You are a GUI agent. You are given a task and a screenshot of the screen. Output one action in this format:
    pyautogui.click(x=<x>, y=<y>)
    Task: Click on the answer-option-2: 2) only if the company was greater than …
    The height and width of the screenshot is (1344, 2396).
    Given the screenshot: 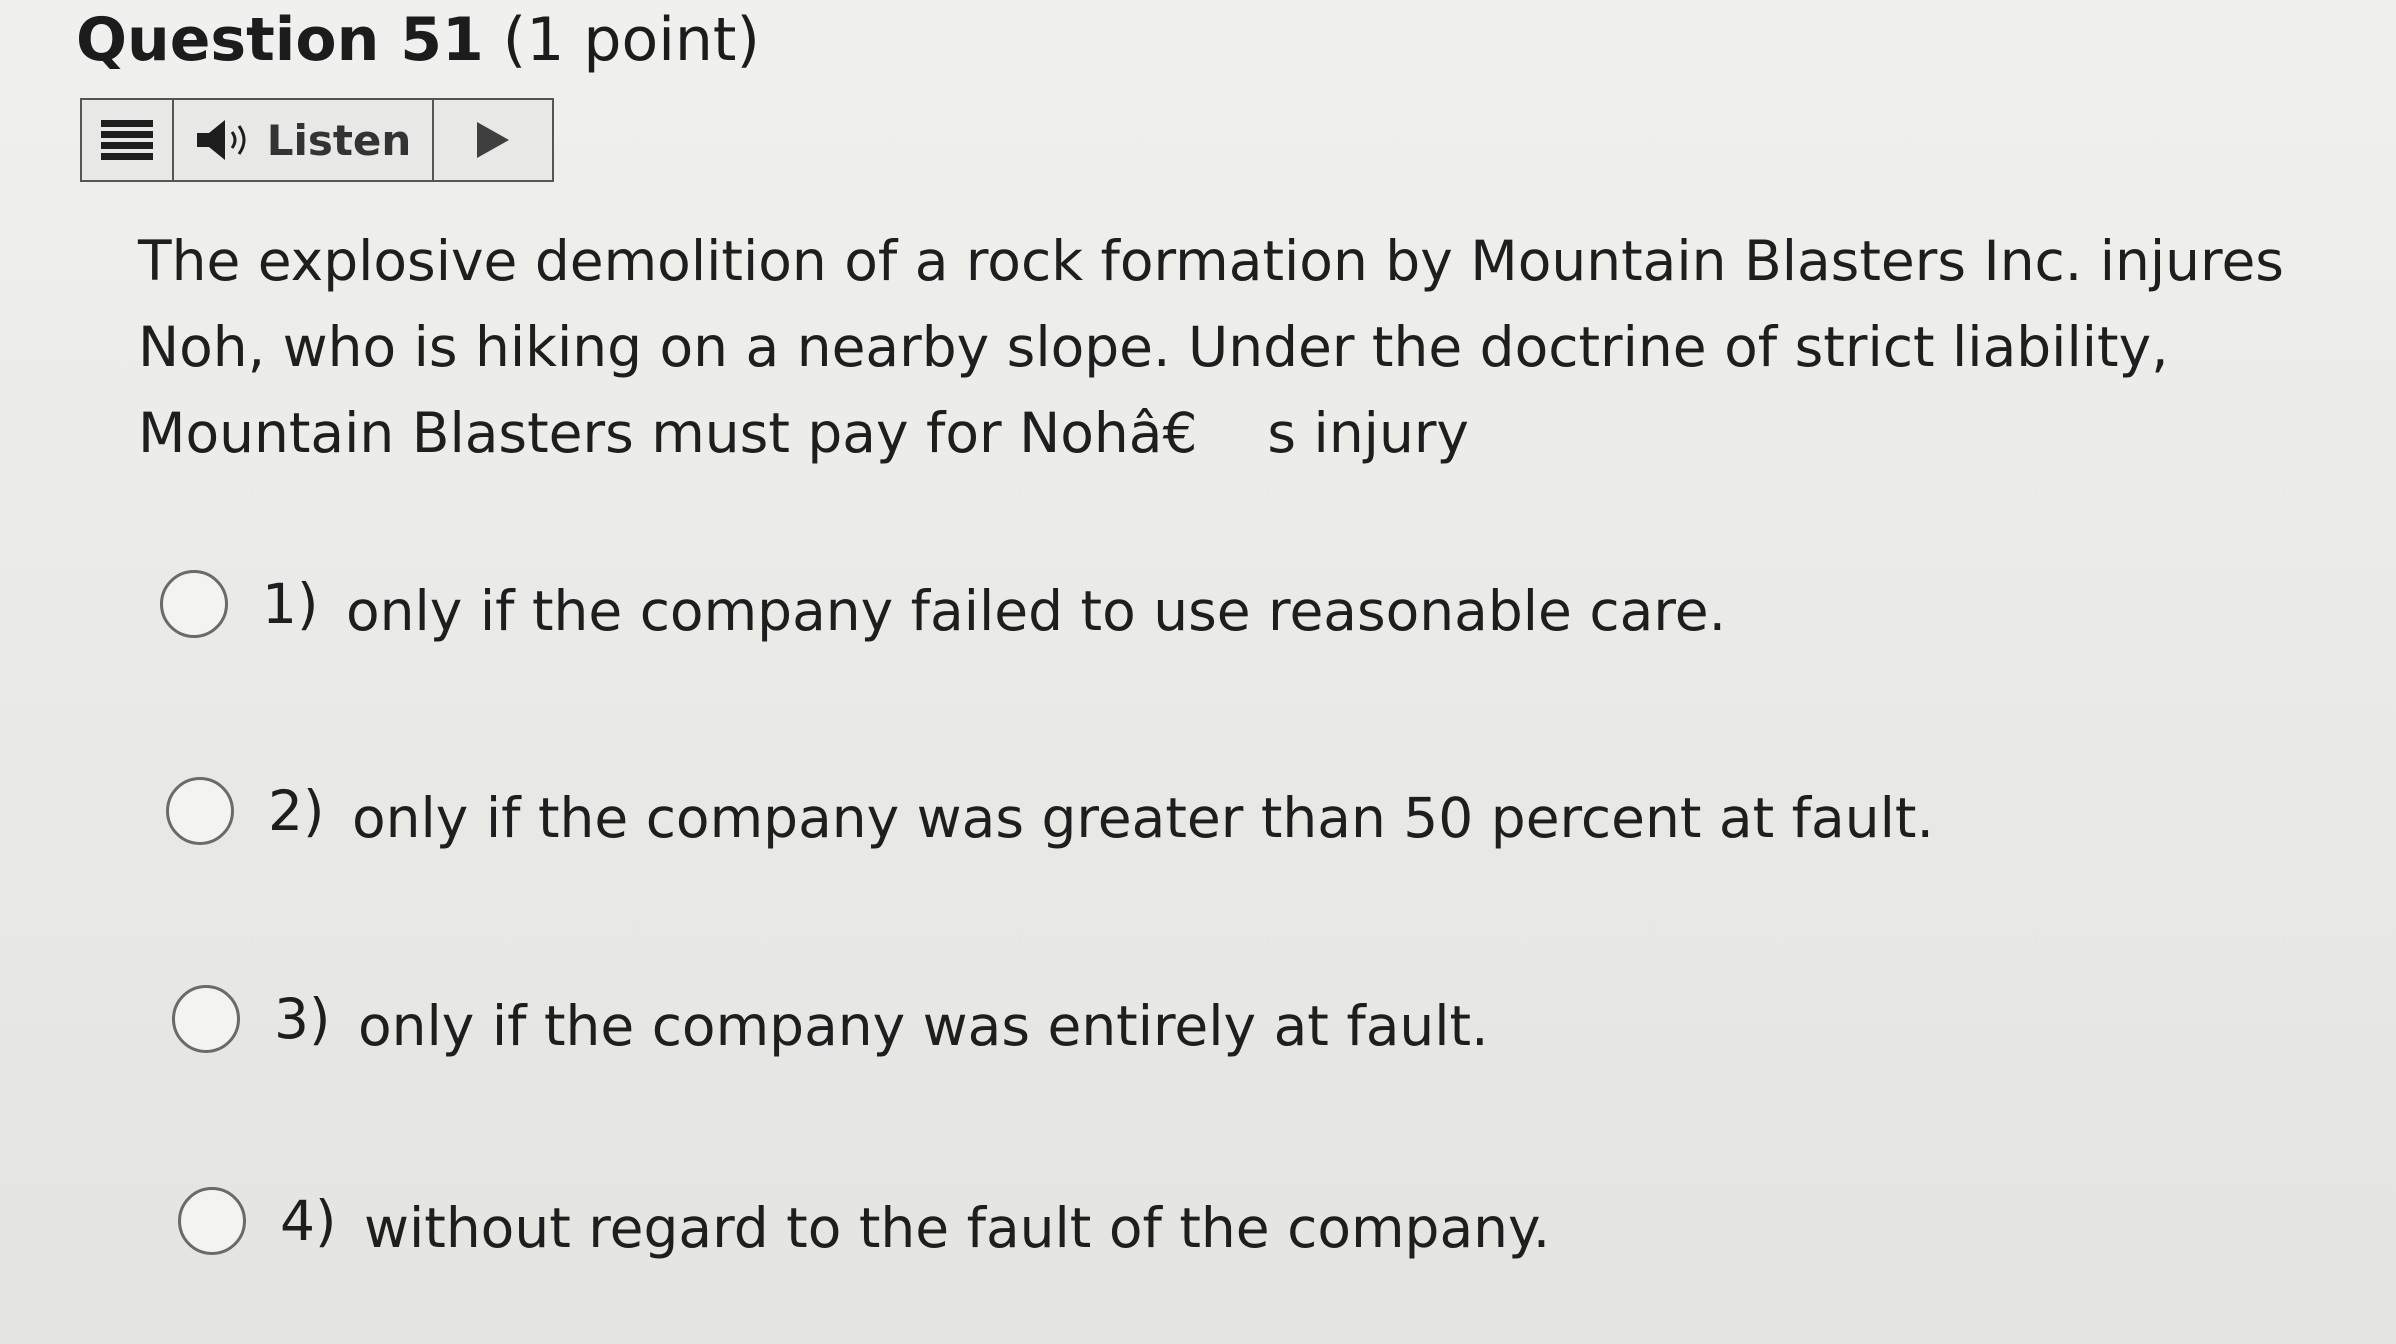 What is the action you would take?
    pyautogui.click(x=1050, y=811)
    